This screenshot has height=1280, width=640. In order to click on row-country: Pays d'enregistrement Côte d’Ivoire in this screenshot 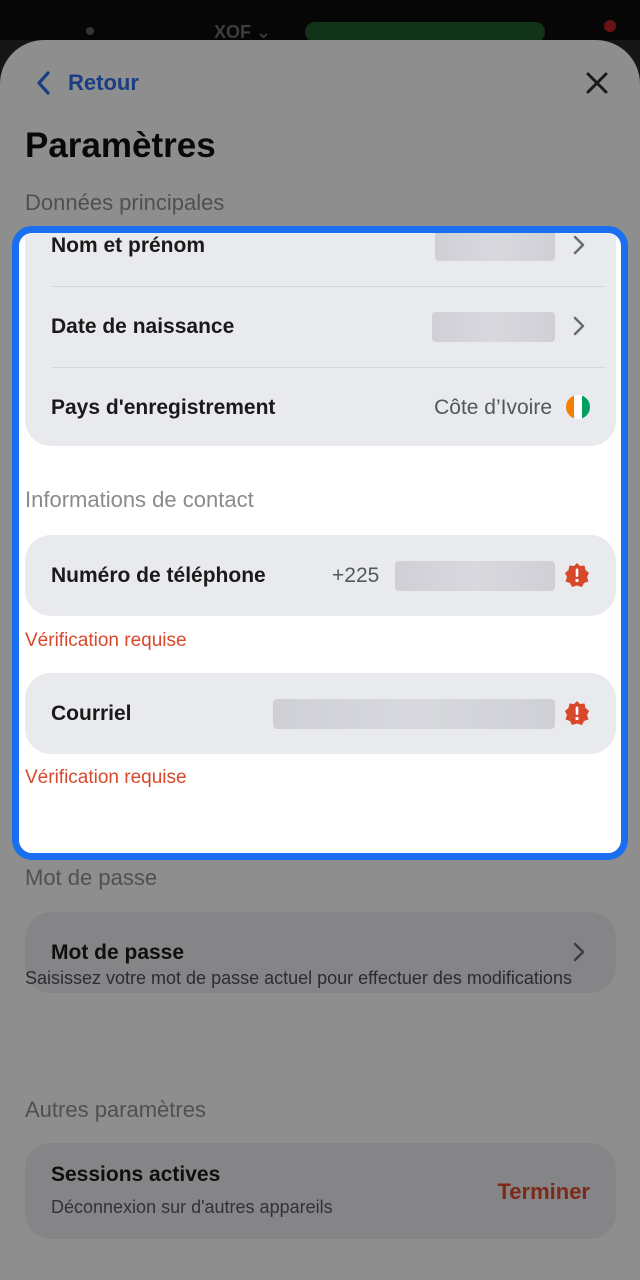, I will do `click(320, 407)`.